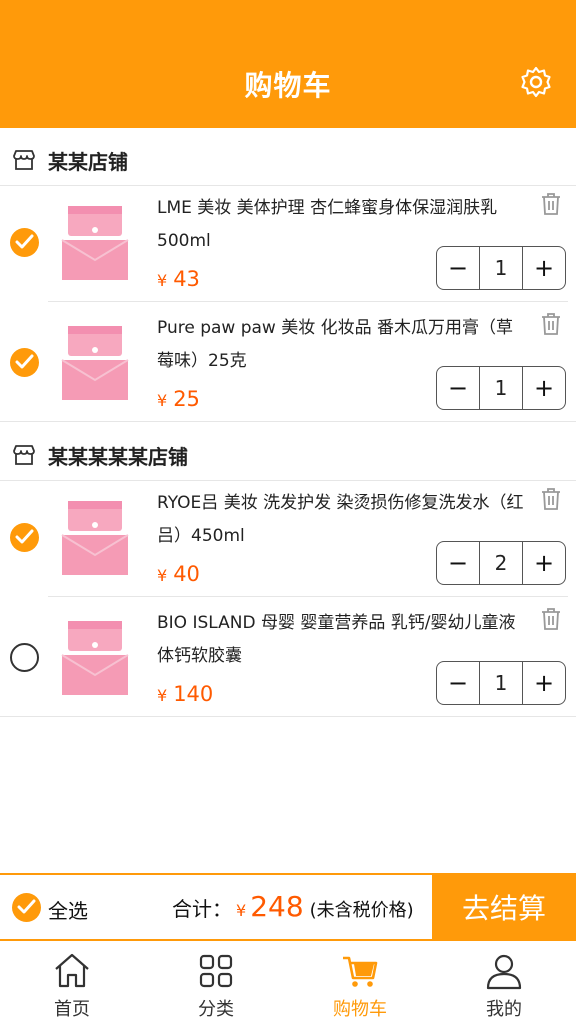 The width and height of the screenshot is (576, 1024). Describe the element at coordinates (288, 64) in the screenshot. I see `top-navigation-bar: 购物车` at that location.